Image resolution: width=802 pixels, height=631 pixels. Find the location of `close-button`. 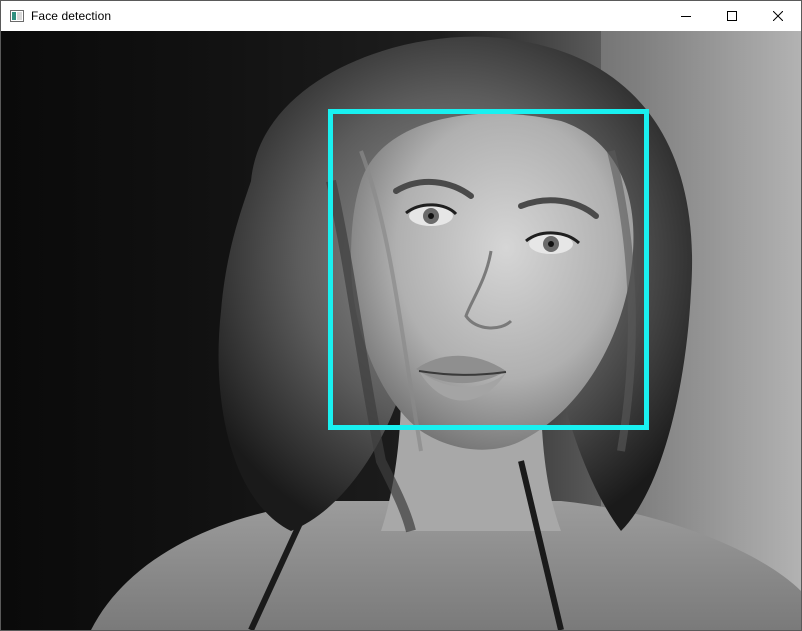

close-button is located at coordinates (778, 16).